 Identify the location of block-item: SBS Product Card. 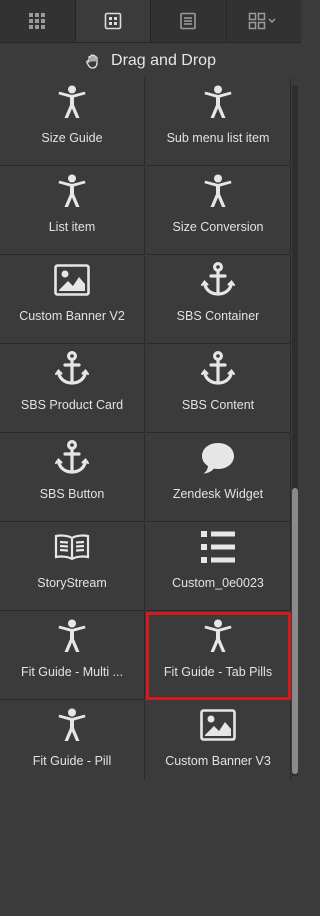
(72, 389).